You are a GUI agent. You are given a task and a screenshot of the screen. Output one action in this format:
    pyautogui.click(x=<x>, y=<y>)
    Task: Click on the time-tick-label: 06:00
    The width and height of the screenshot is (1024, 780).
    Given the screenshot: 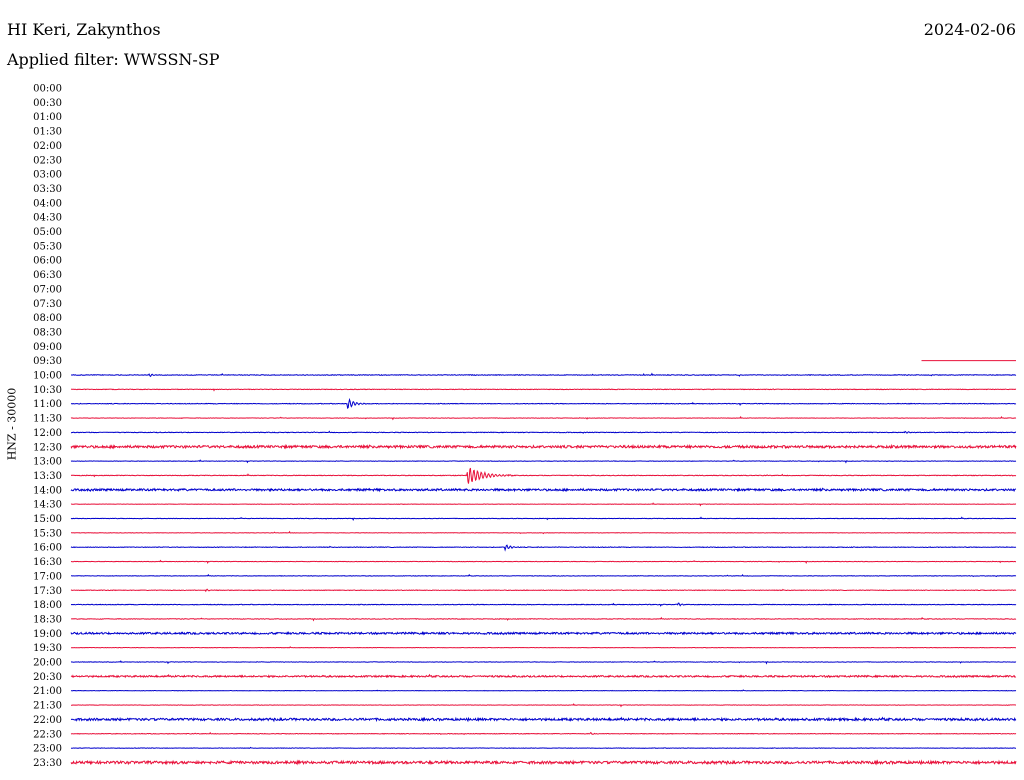 What is the action you would take?
    pyautogui.click(x=47, y=261)
    